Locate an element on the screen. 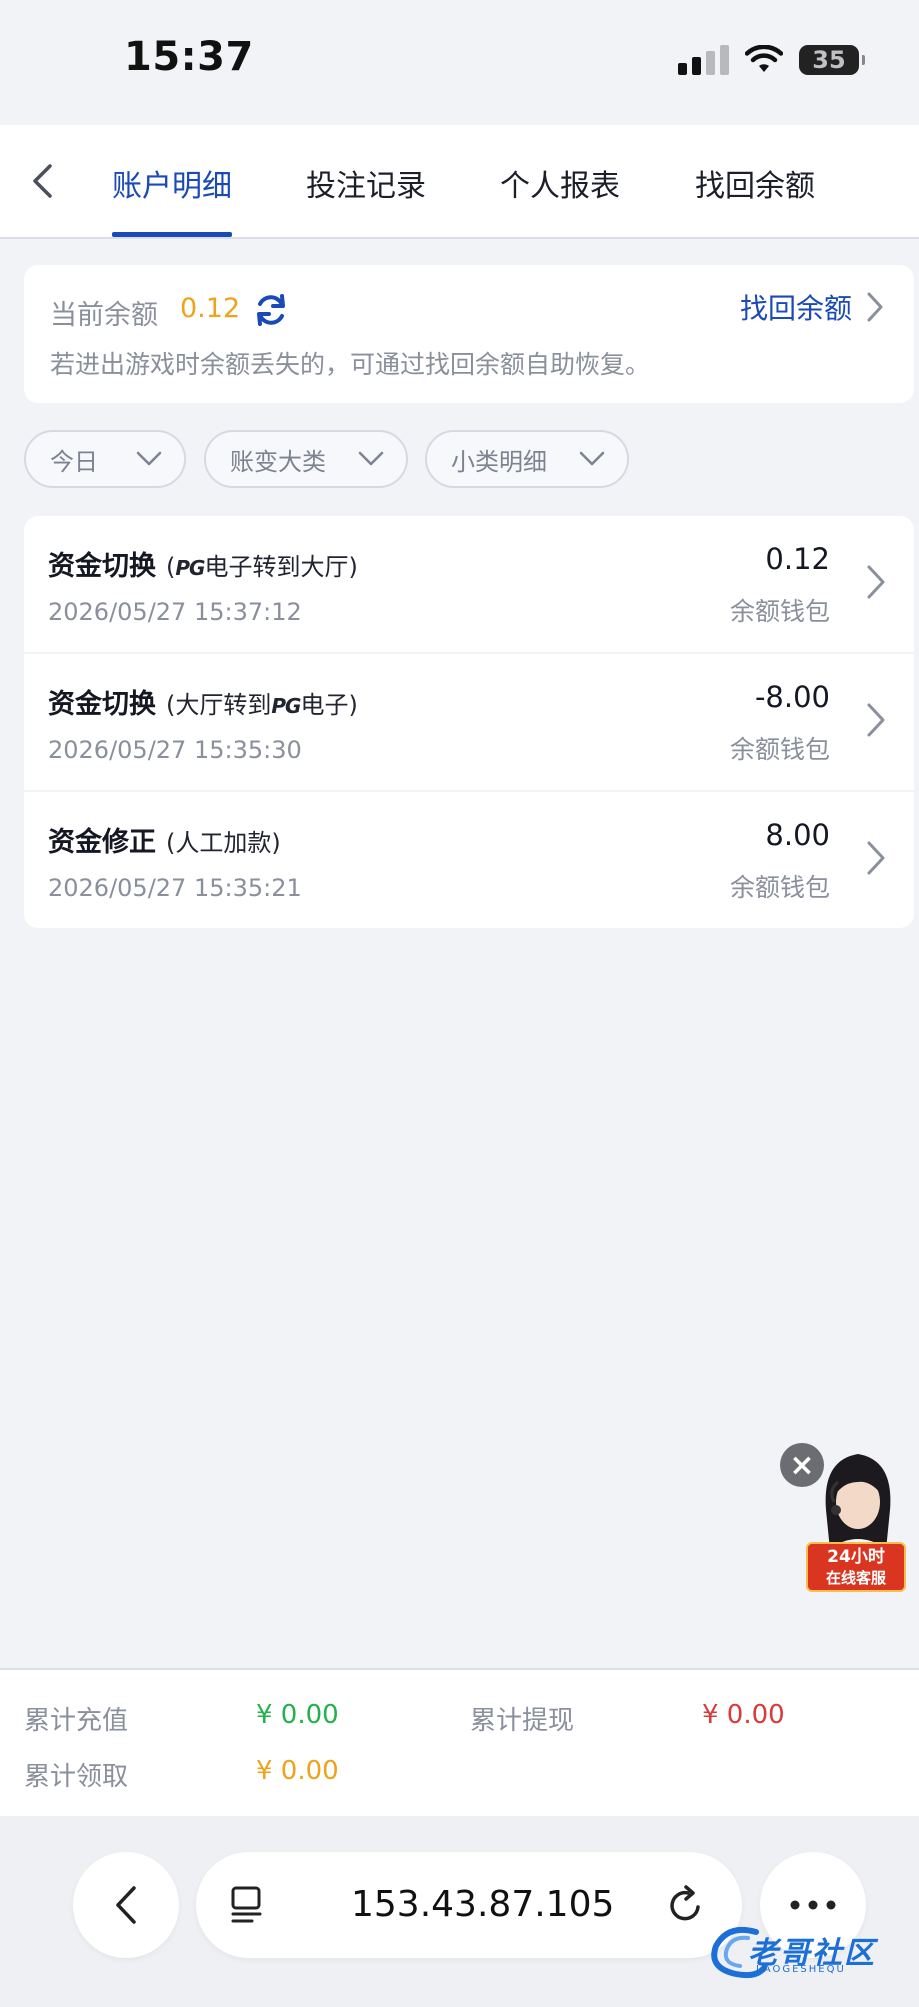 The image size is (919, 2007). claim-value: ¥ 0.00 is located at coordinates (297, 1771).